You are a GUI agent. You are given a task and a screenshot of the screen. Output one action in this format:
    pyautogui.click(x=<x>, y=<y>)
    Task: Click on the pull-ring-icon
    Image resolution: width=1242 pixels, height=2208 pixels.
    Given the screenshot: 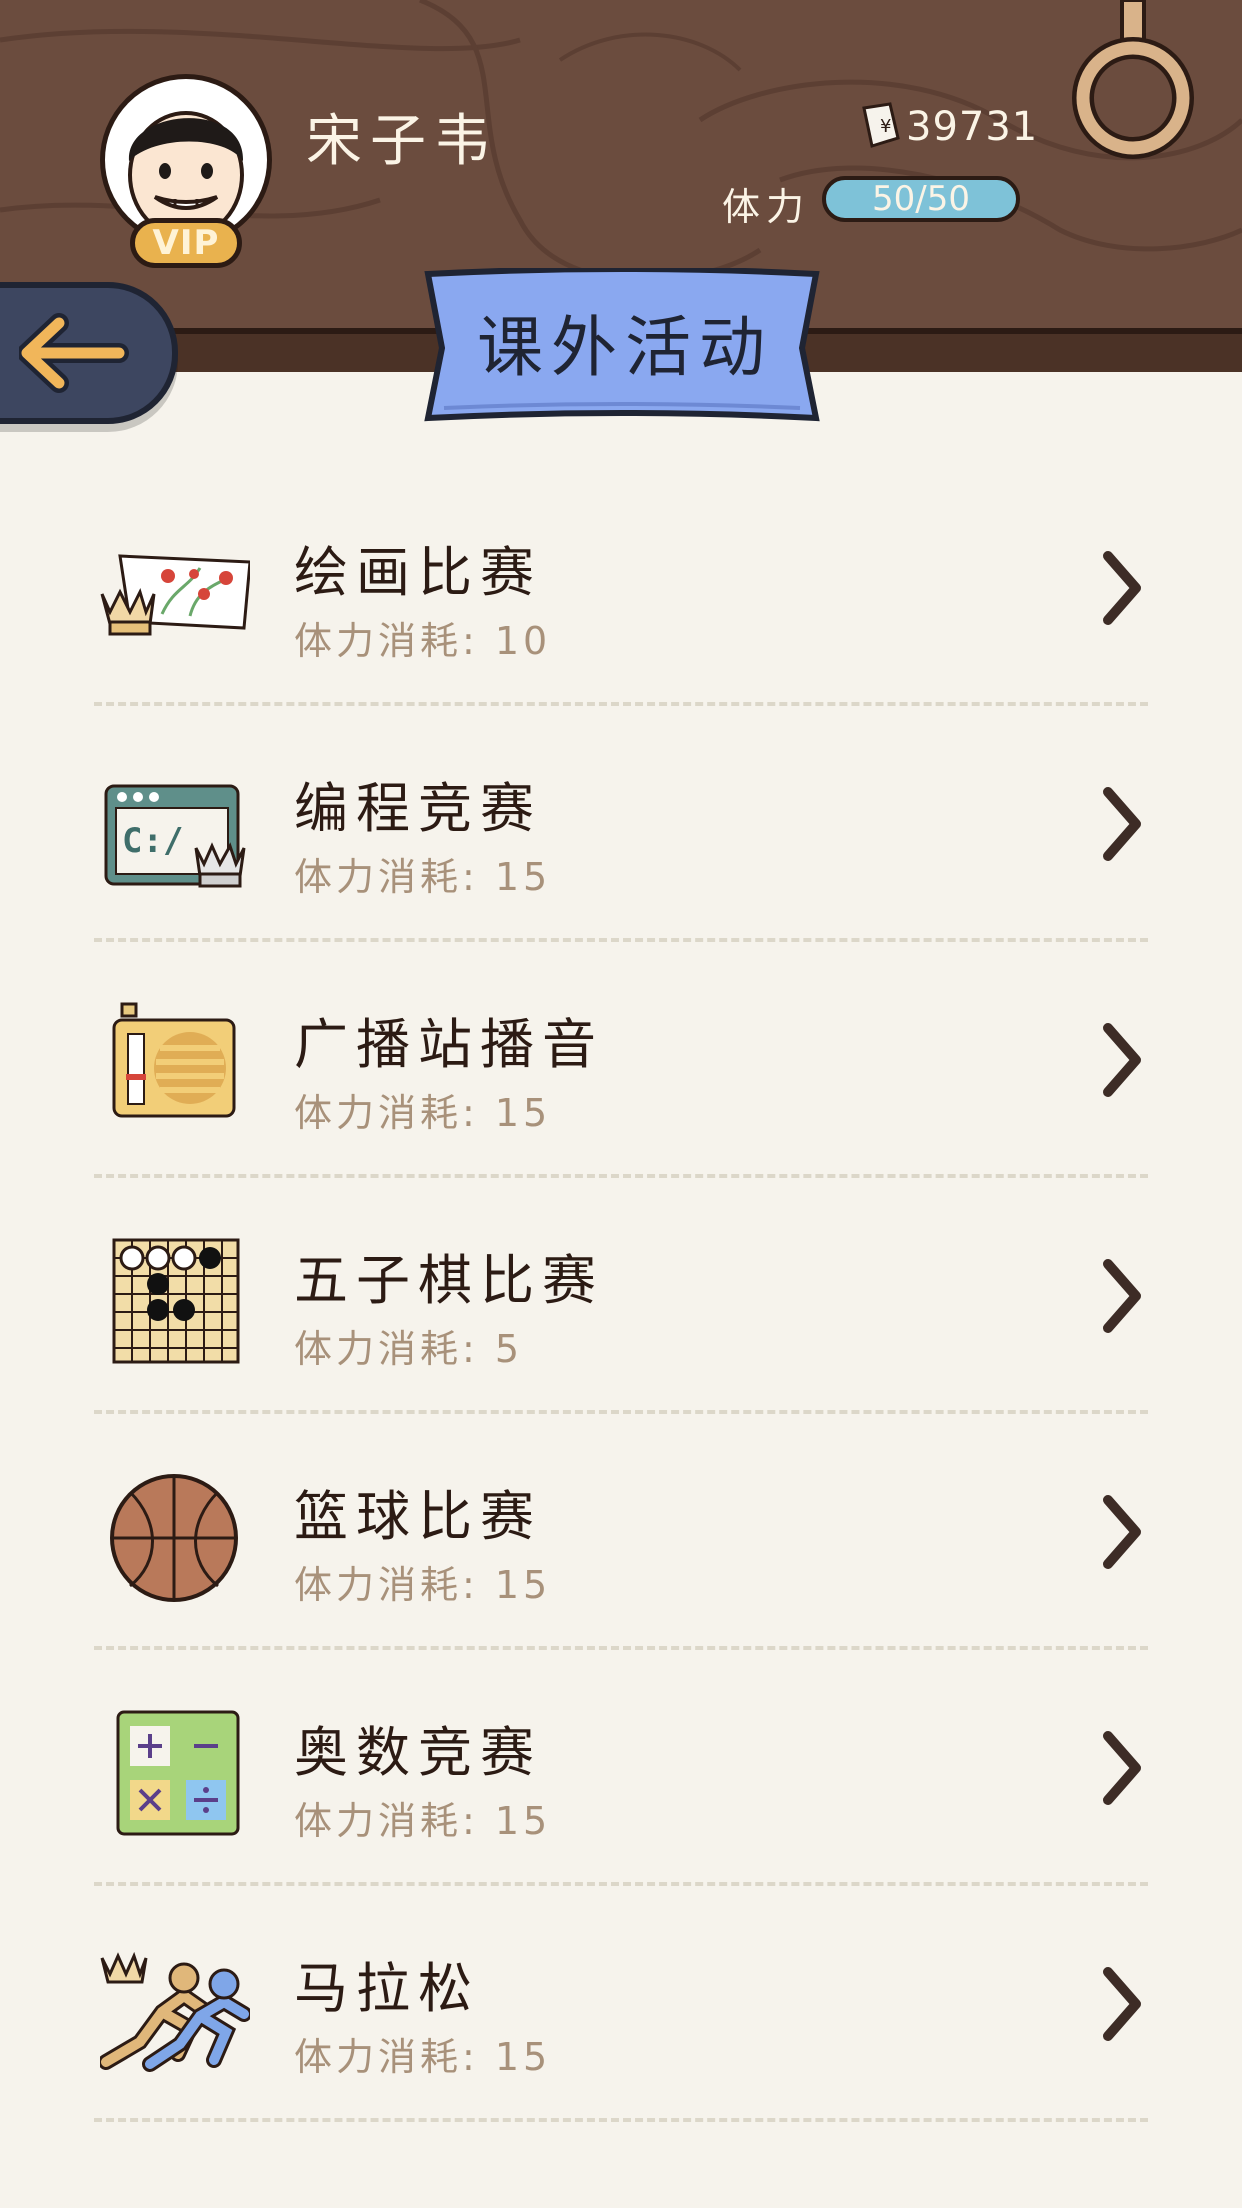 What is the action you would take?
    pyautogui.click(x=1135, y=82)
    